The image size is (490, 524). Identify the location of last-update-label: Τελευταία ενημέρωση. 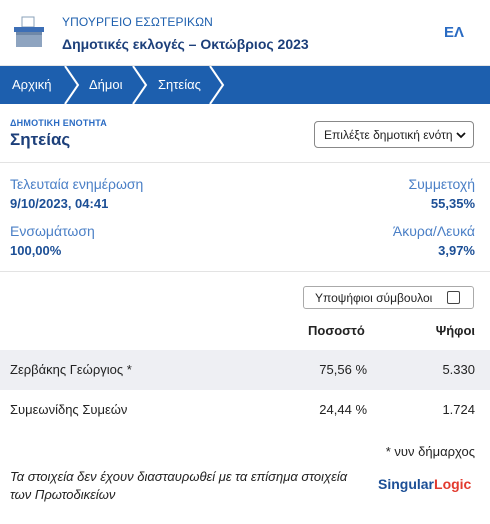
(77, 184).